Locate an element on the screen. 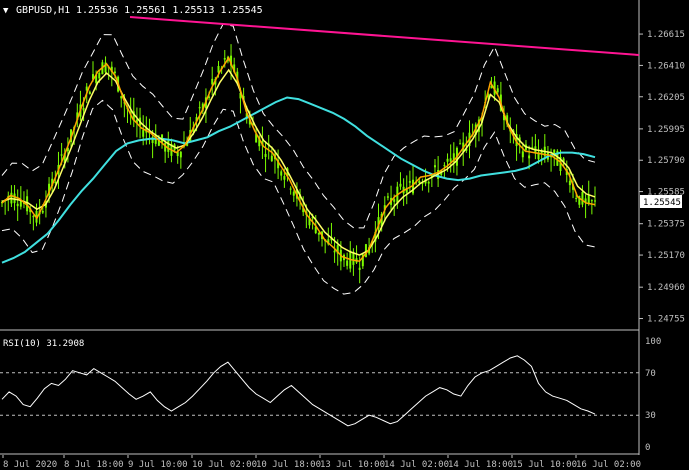 This screenshot has height=470, width=689. current-price-label: 1.25545 is located at coordinates (662, 203).